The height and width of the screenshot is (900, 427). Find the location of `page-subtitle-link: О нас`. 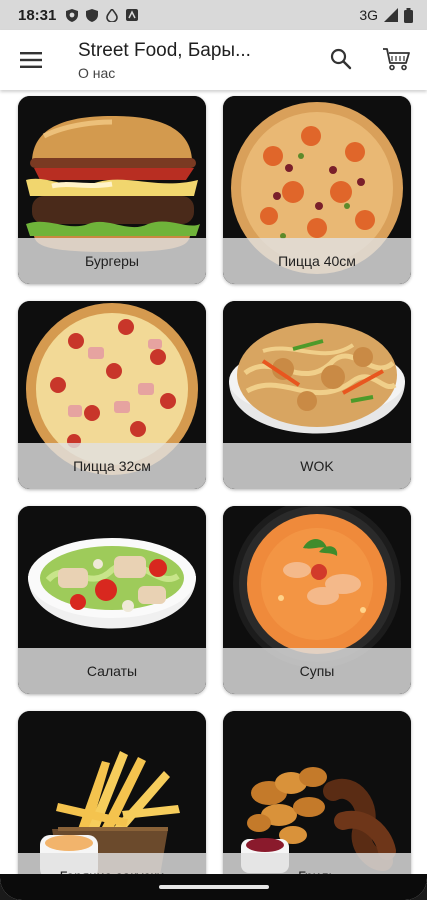

page-subtitle-link: О нас is located at coordinates (183, 73).